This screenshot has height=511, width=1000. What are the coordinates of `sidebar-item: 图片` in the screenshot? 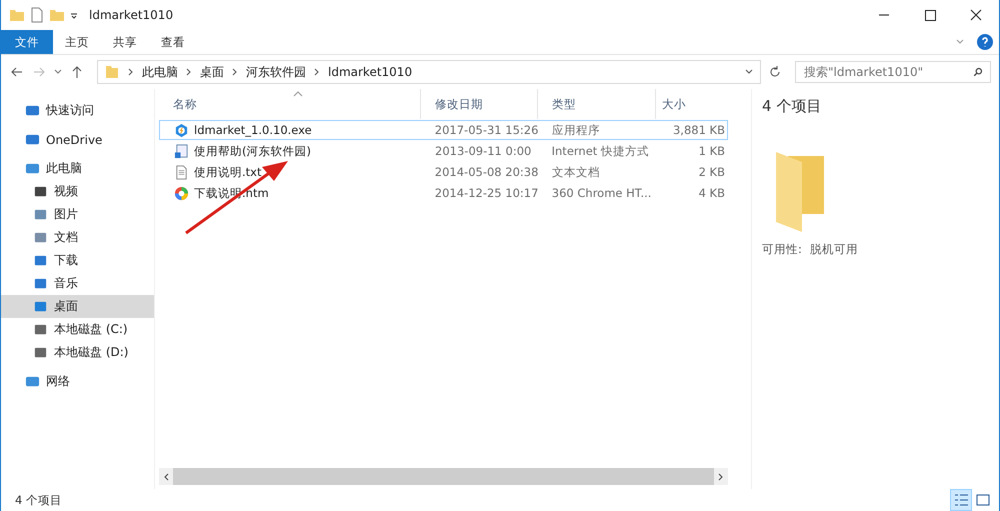 It's located at (77, 214).